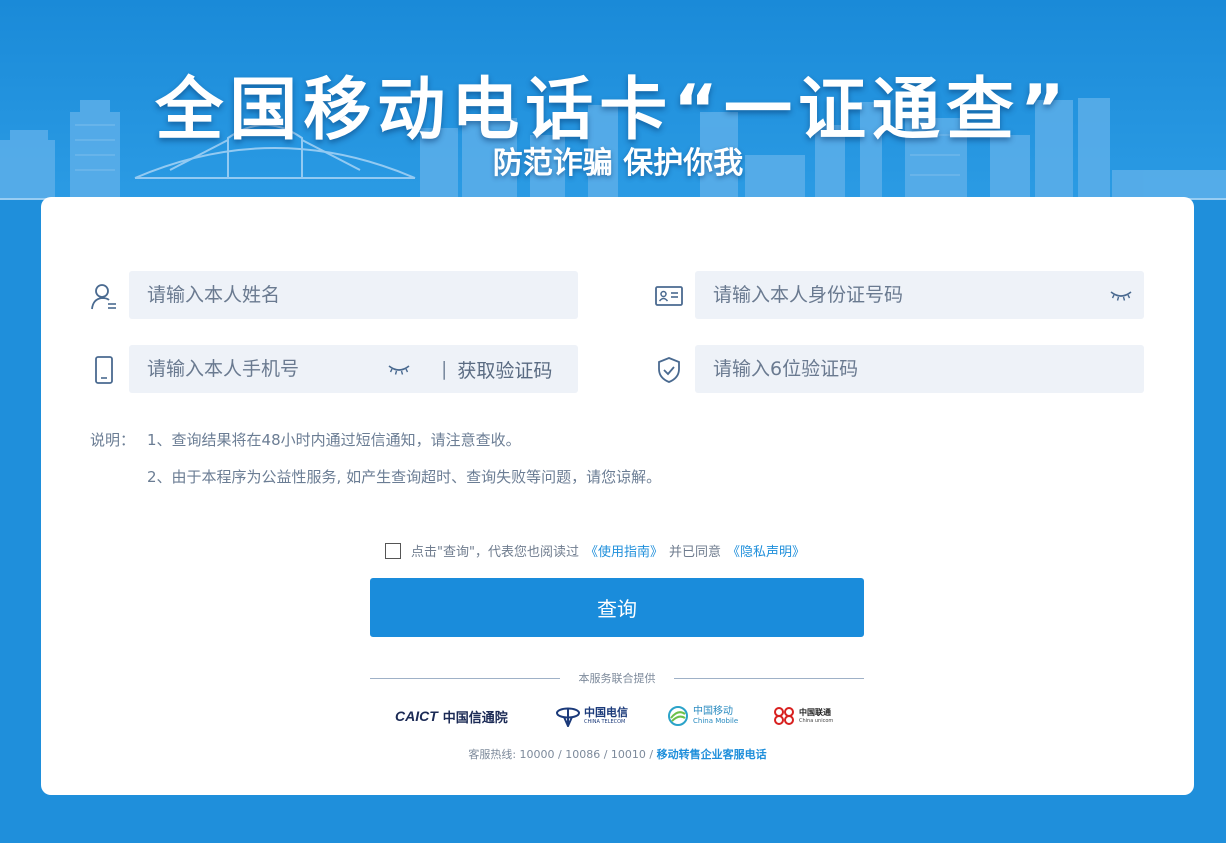 This screenshot has width=1226, height=843. I want to click on china-telecom-cn: 中国电信, so click(606, 712).